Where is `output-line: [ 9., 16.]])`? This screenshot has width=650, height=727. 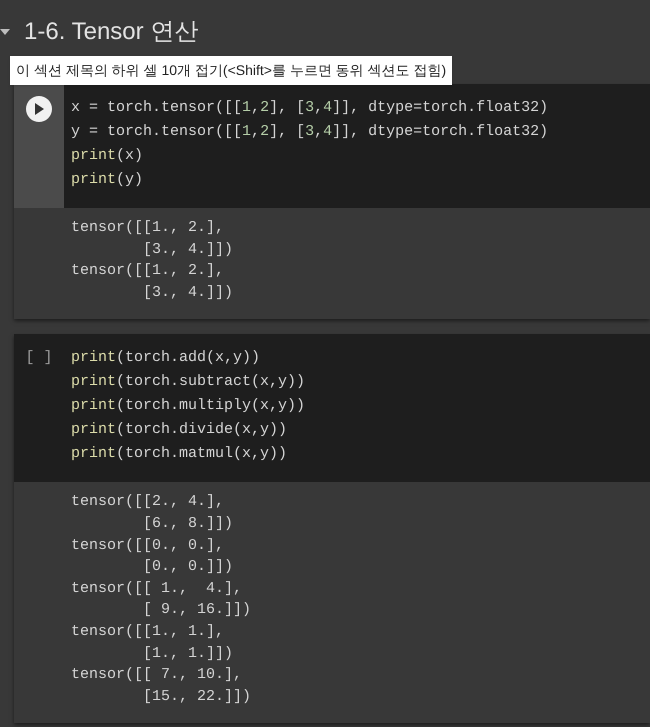 output-line: [ 9., 16.]]) is located at coordinates (197, 610).